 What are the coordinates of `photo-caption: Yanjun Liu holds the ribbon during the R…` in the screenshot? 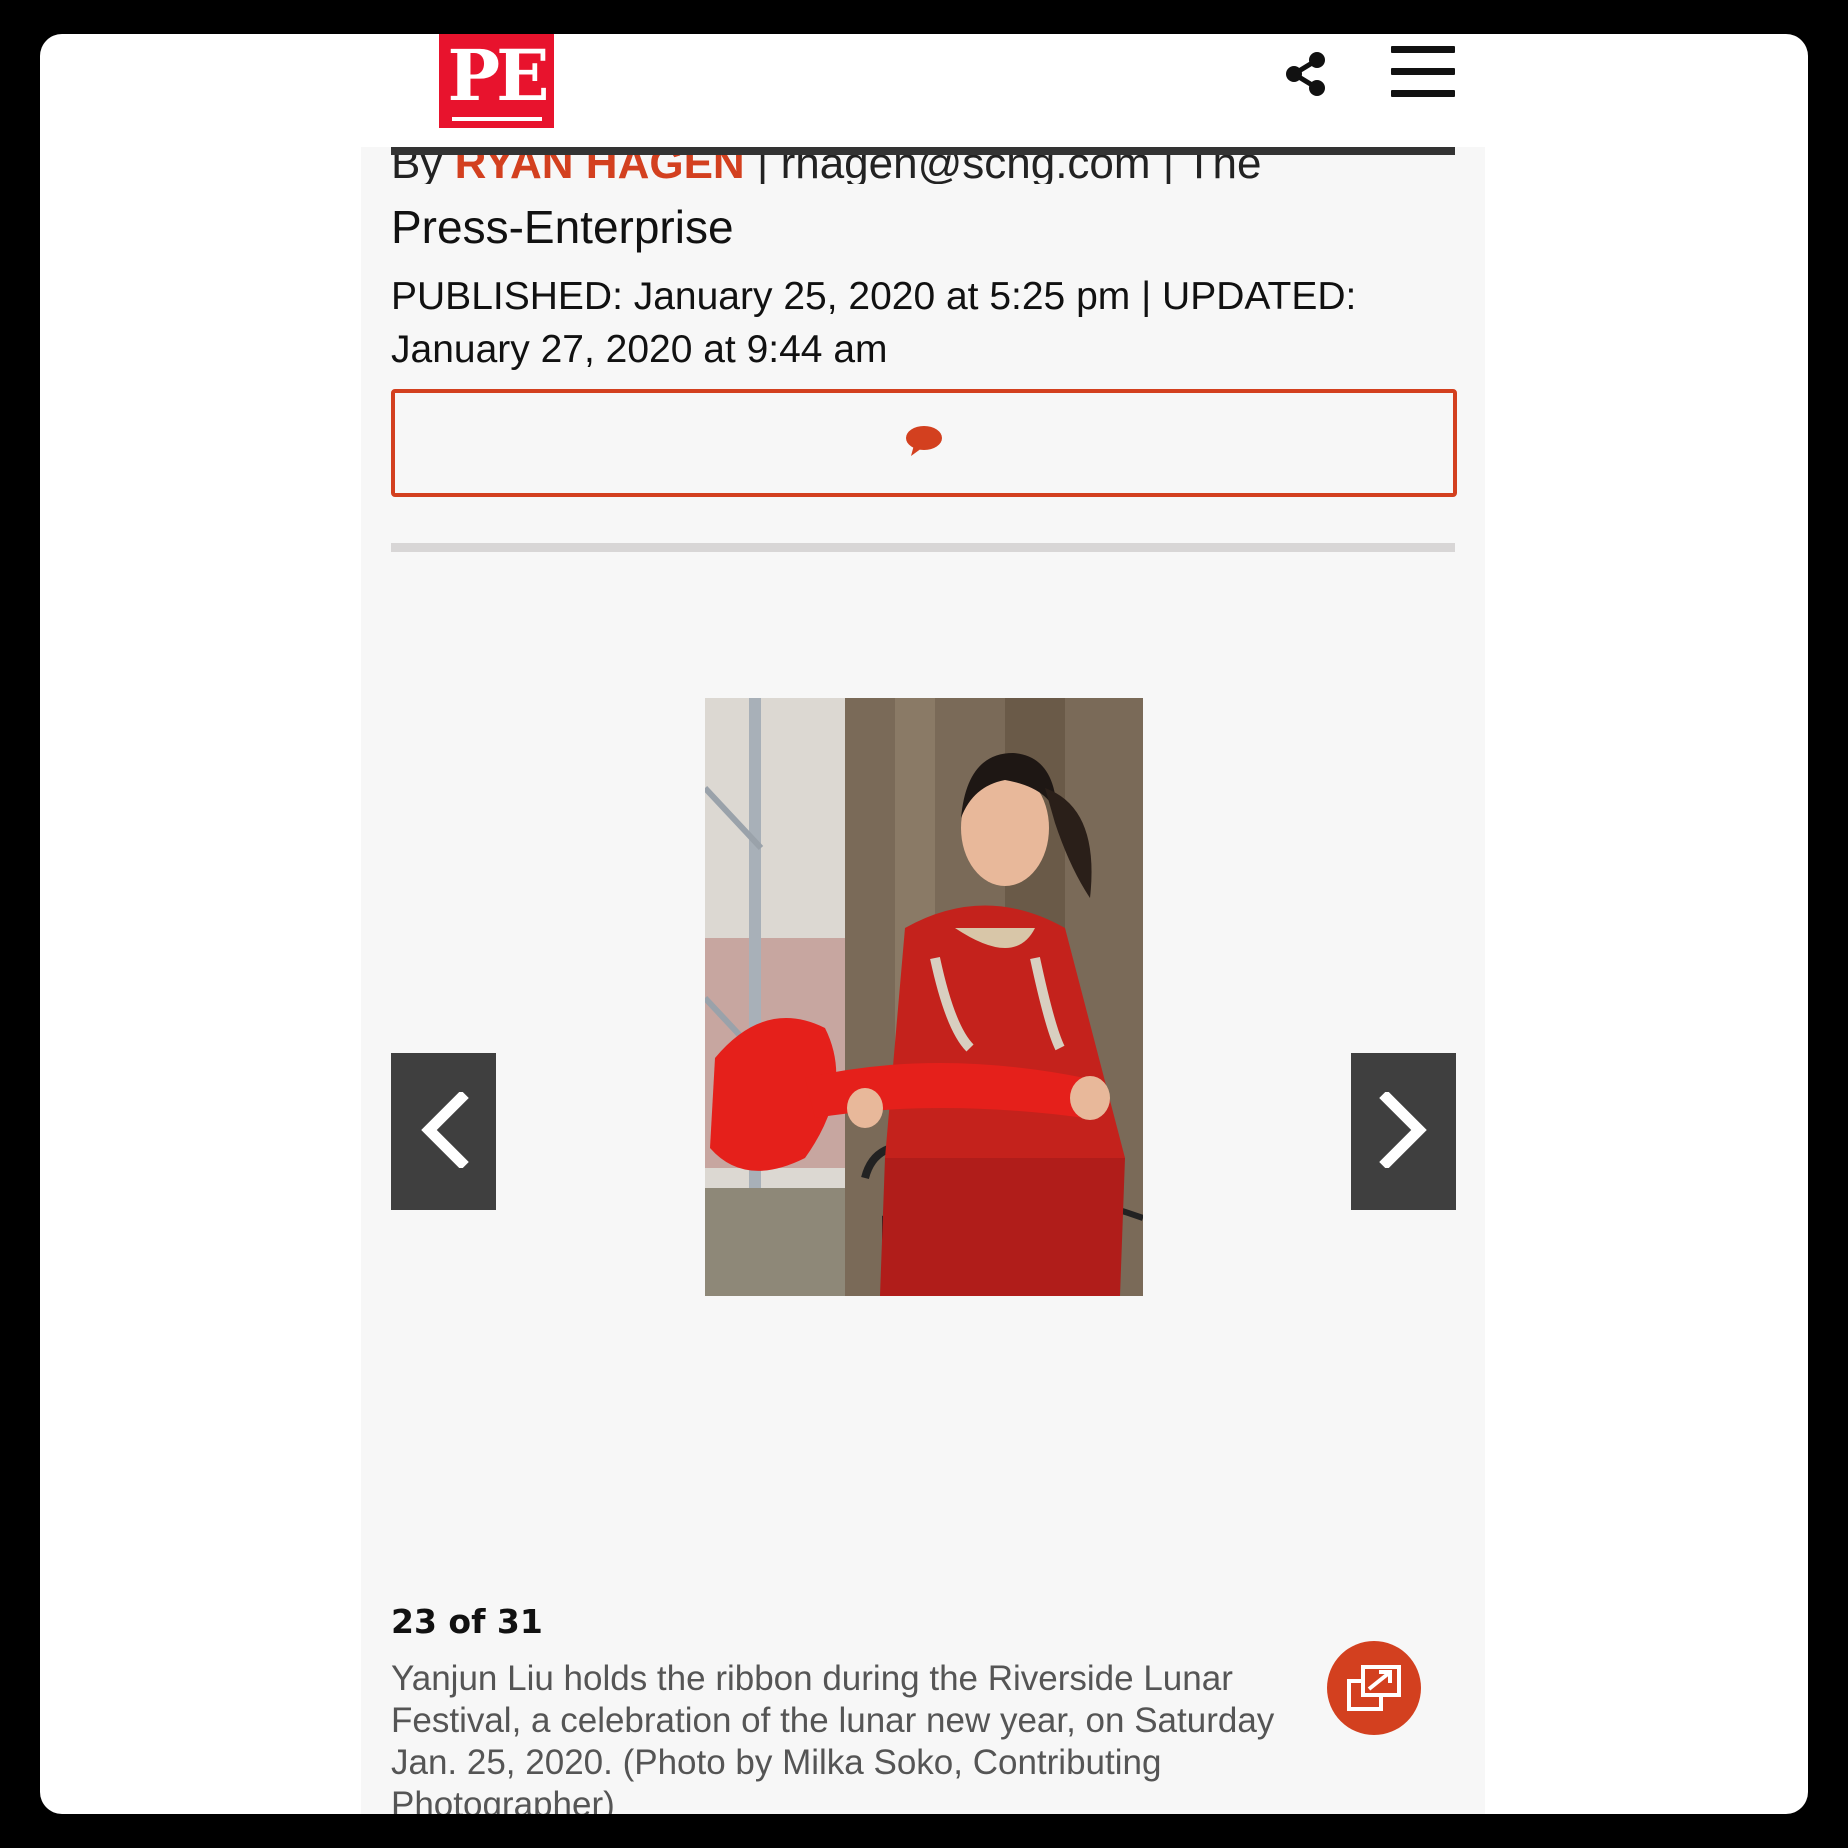 It's located at (833, 1736).